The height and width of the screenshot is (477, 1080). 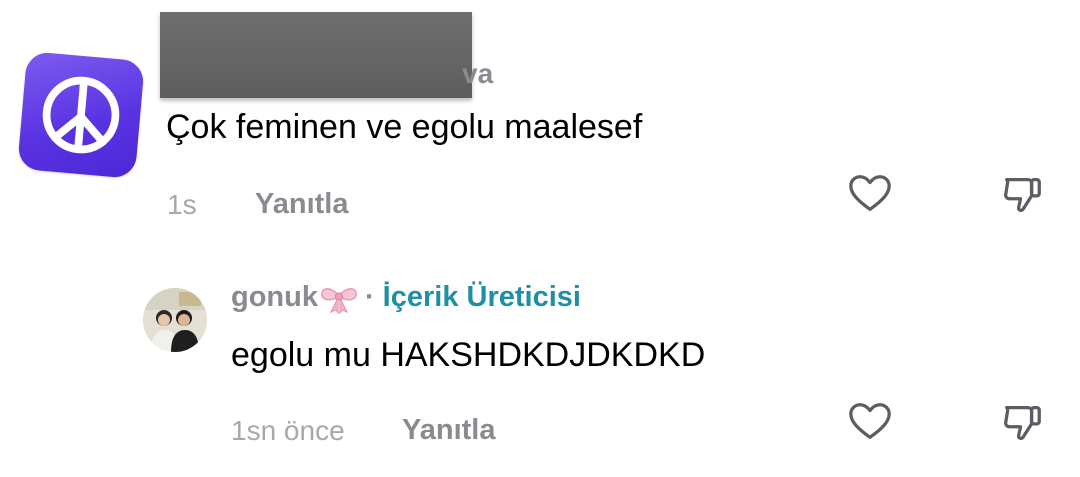 What do you see at coordinates (339, 300) in the screenshot?
I see `bow-icon` at bounding box center [339, 300].